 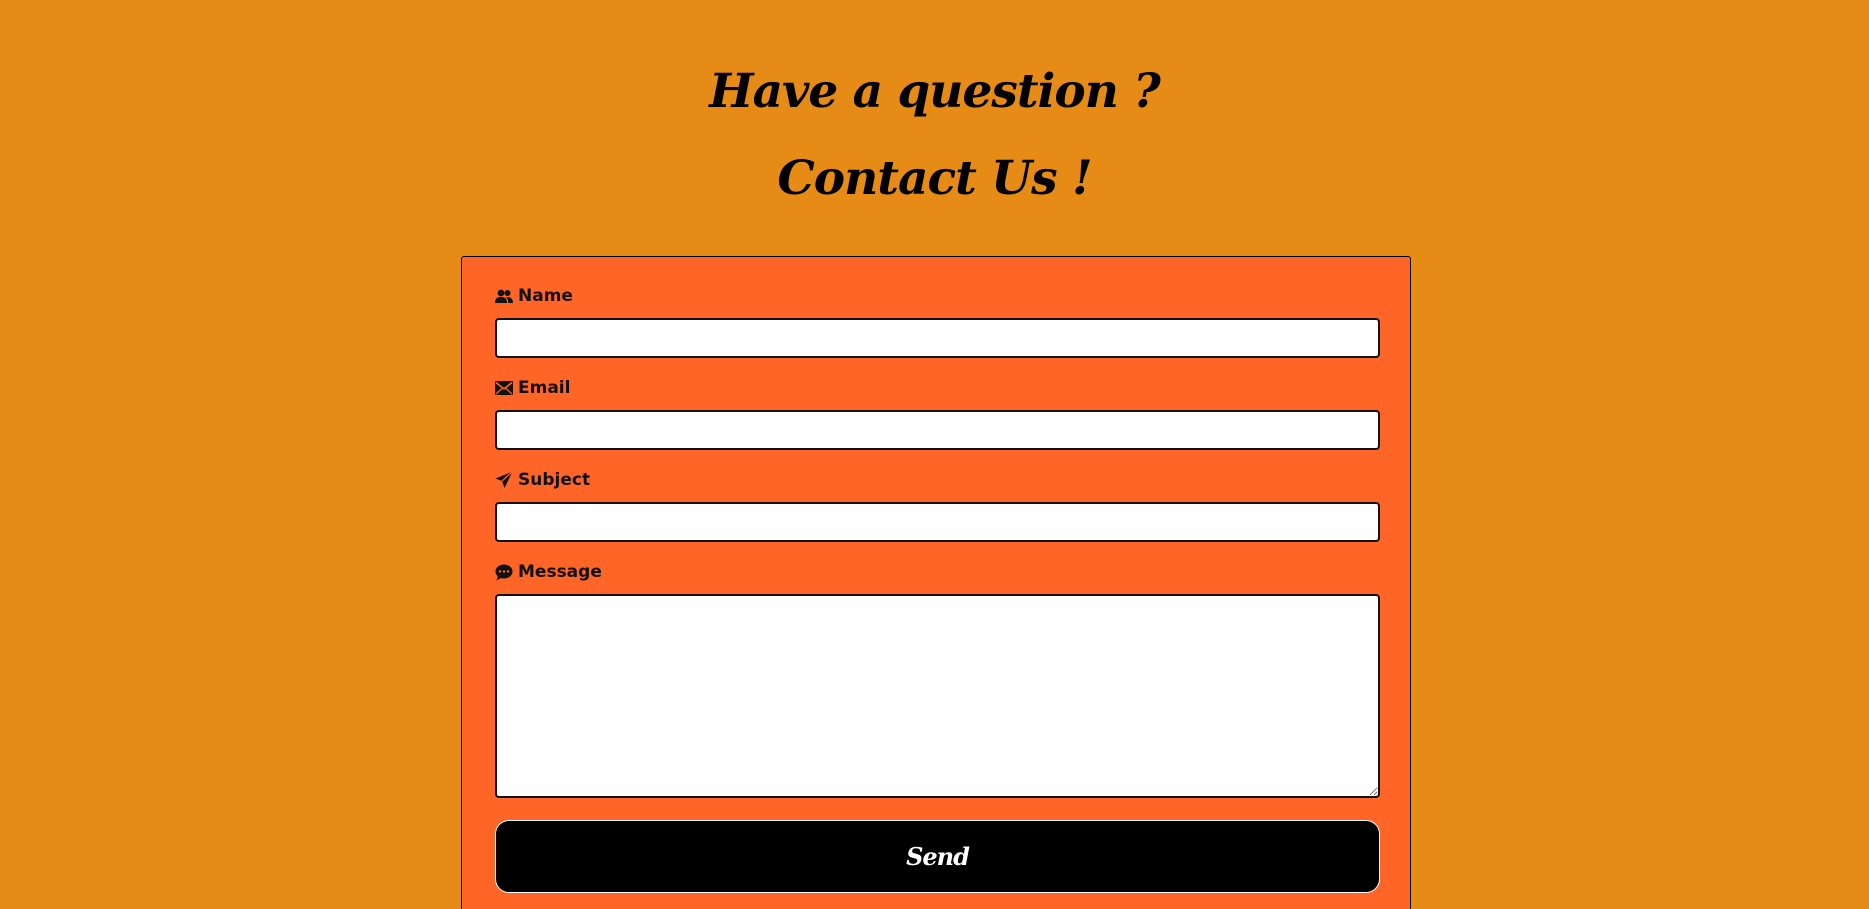 What do you see at coordinates (935, 91) in the screenshot?
I see `headline-question: Have a question ?` at bounding box center [935, 91].